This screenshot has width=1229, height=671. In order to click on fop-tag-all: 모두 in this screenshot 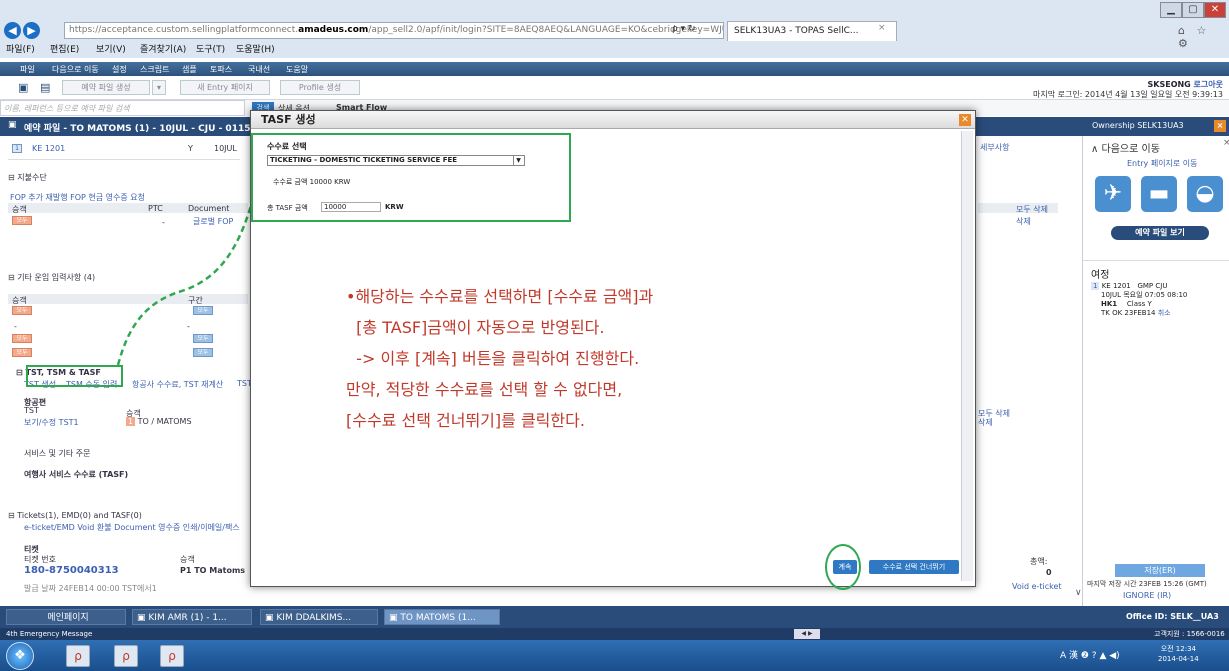, I will do `click(22, 220)`.